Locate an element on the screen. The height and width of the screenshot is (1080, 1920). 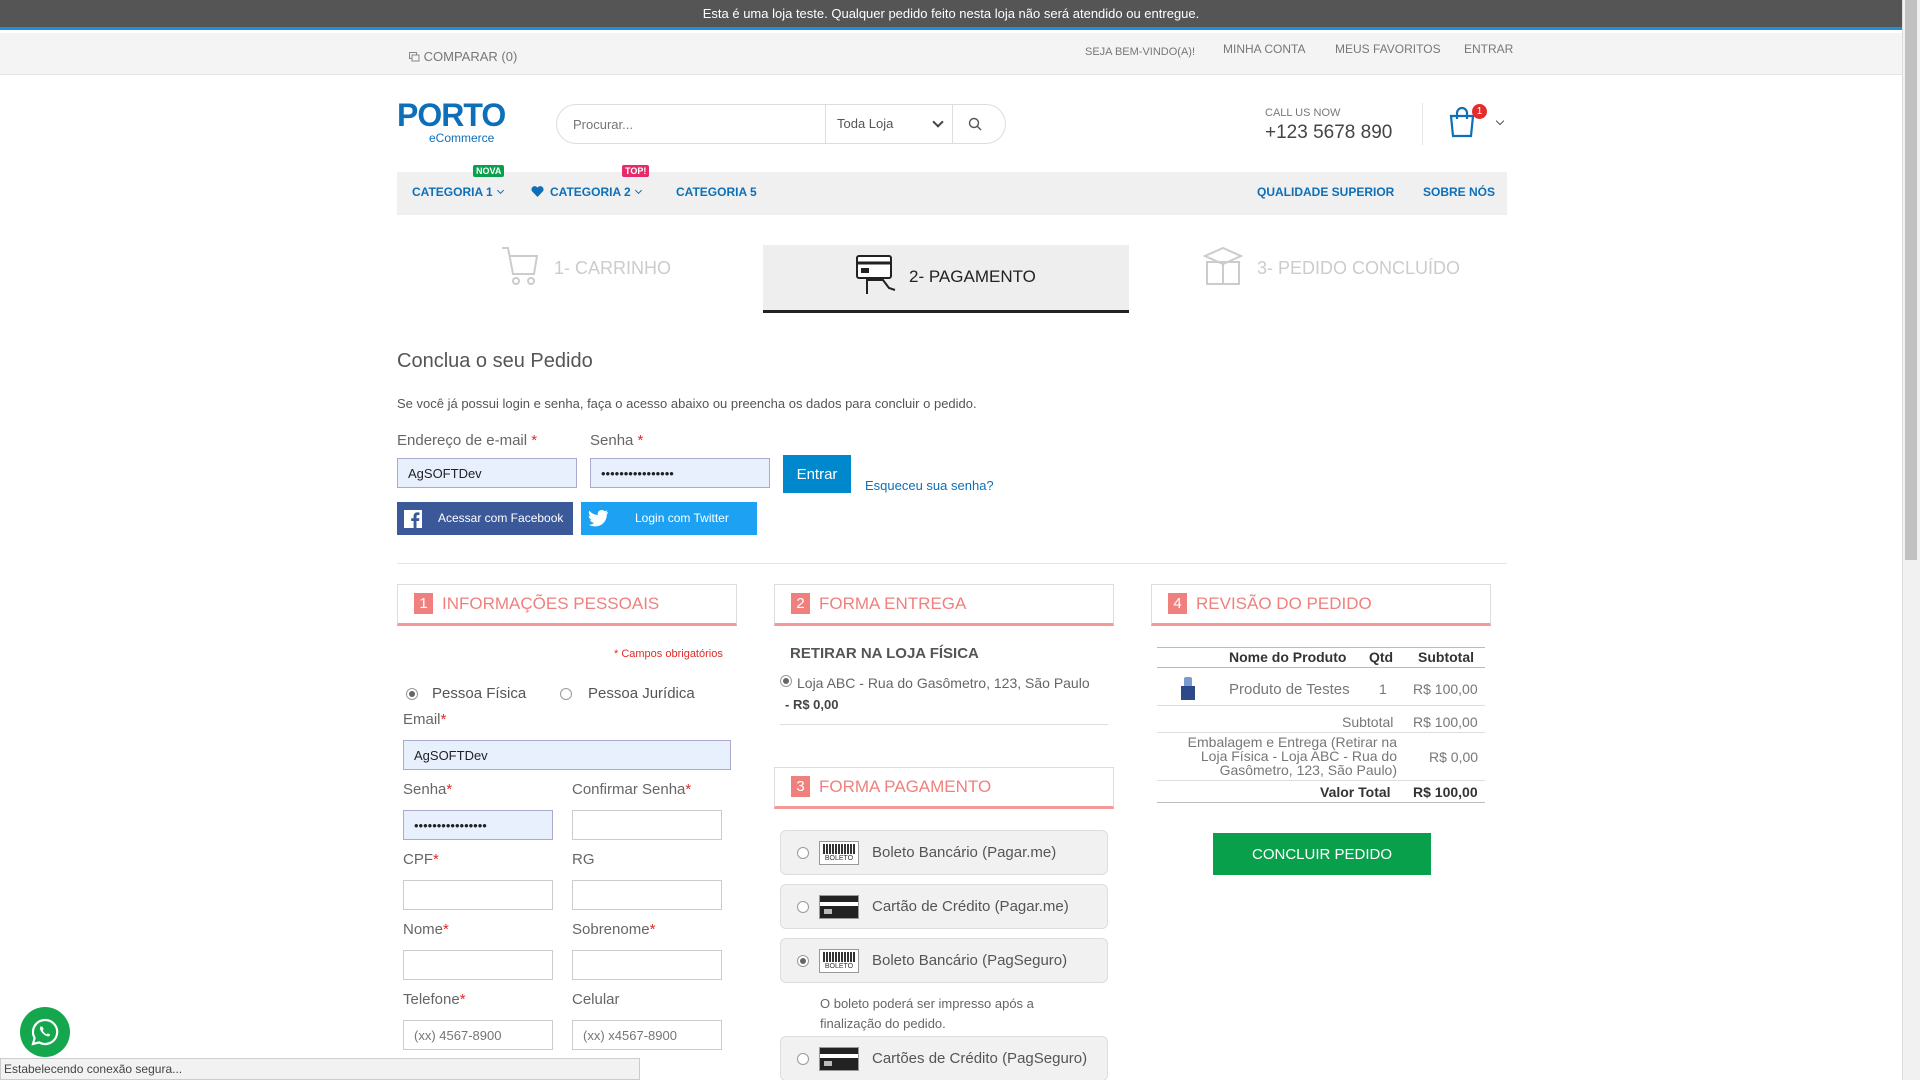
nome-input is located at coordinates (478, 965).